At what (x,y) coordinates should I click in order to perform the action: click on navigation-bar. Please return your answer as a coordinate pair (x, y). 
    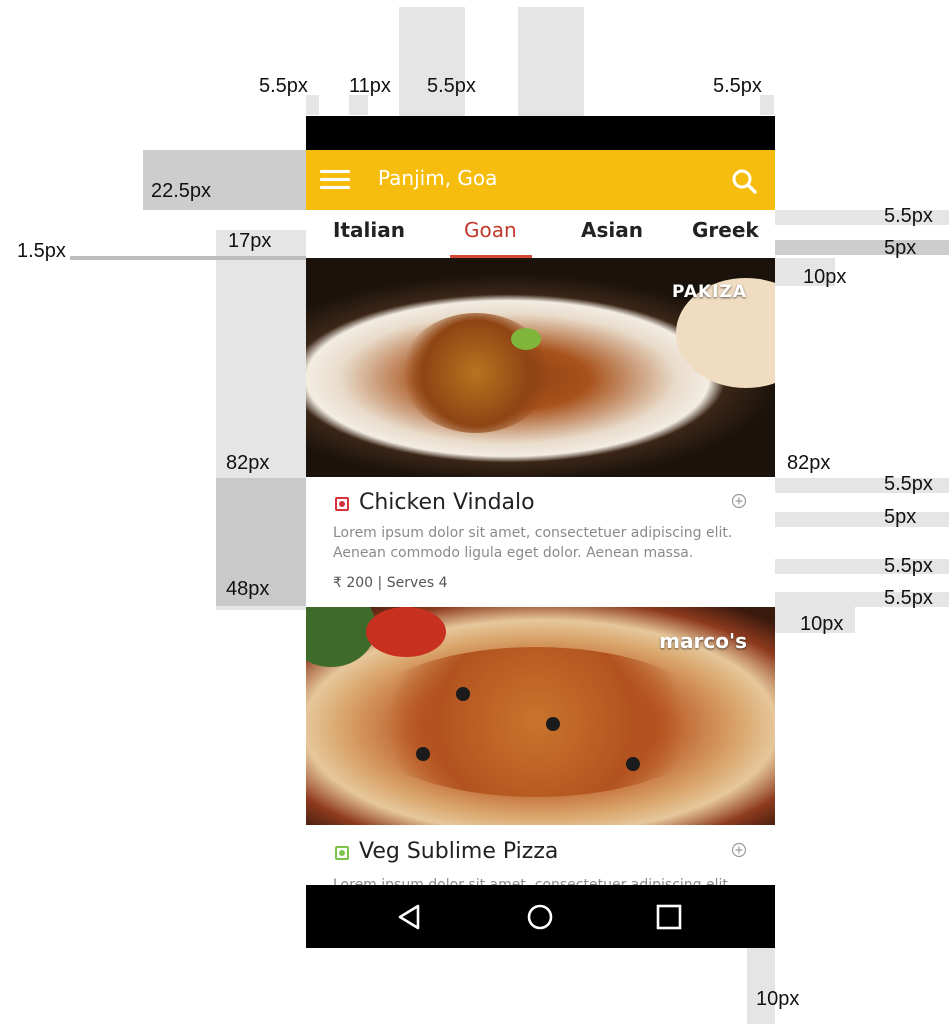
    Looking at the image, I should click on (540, 916).